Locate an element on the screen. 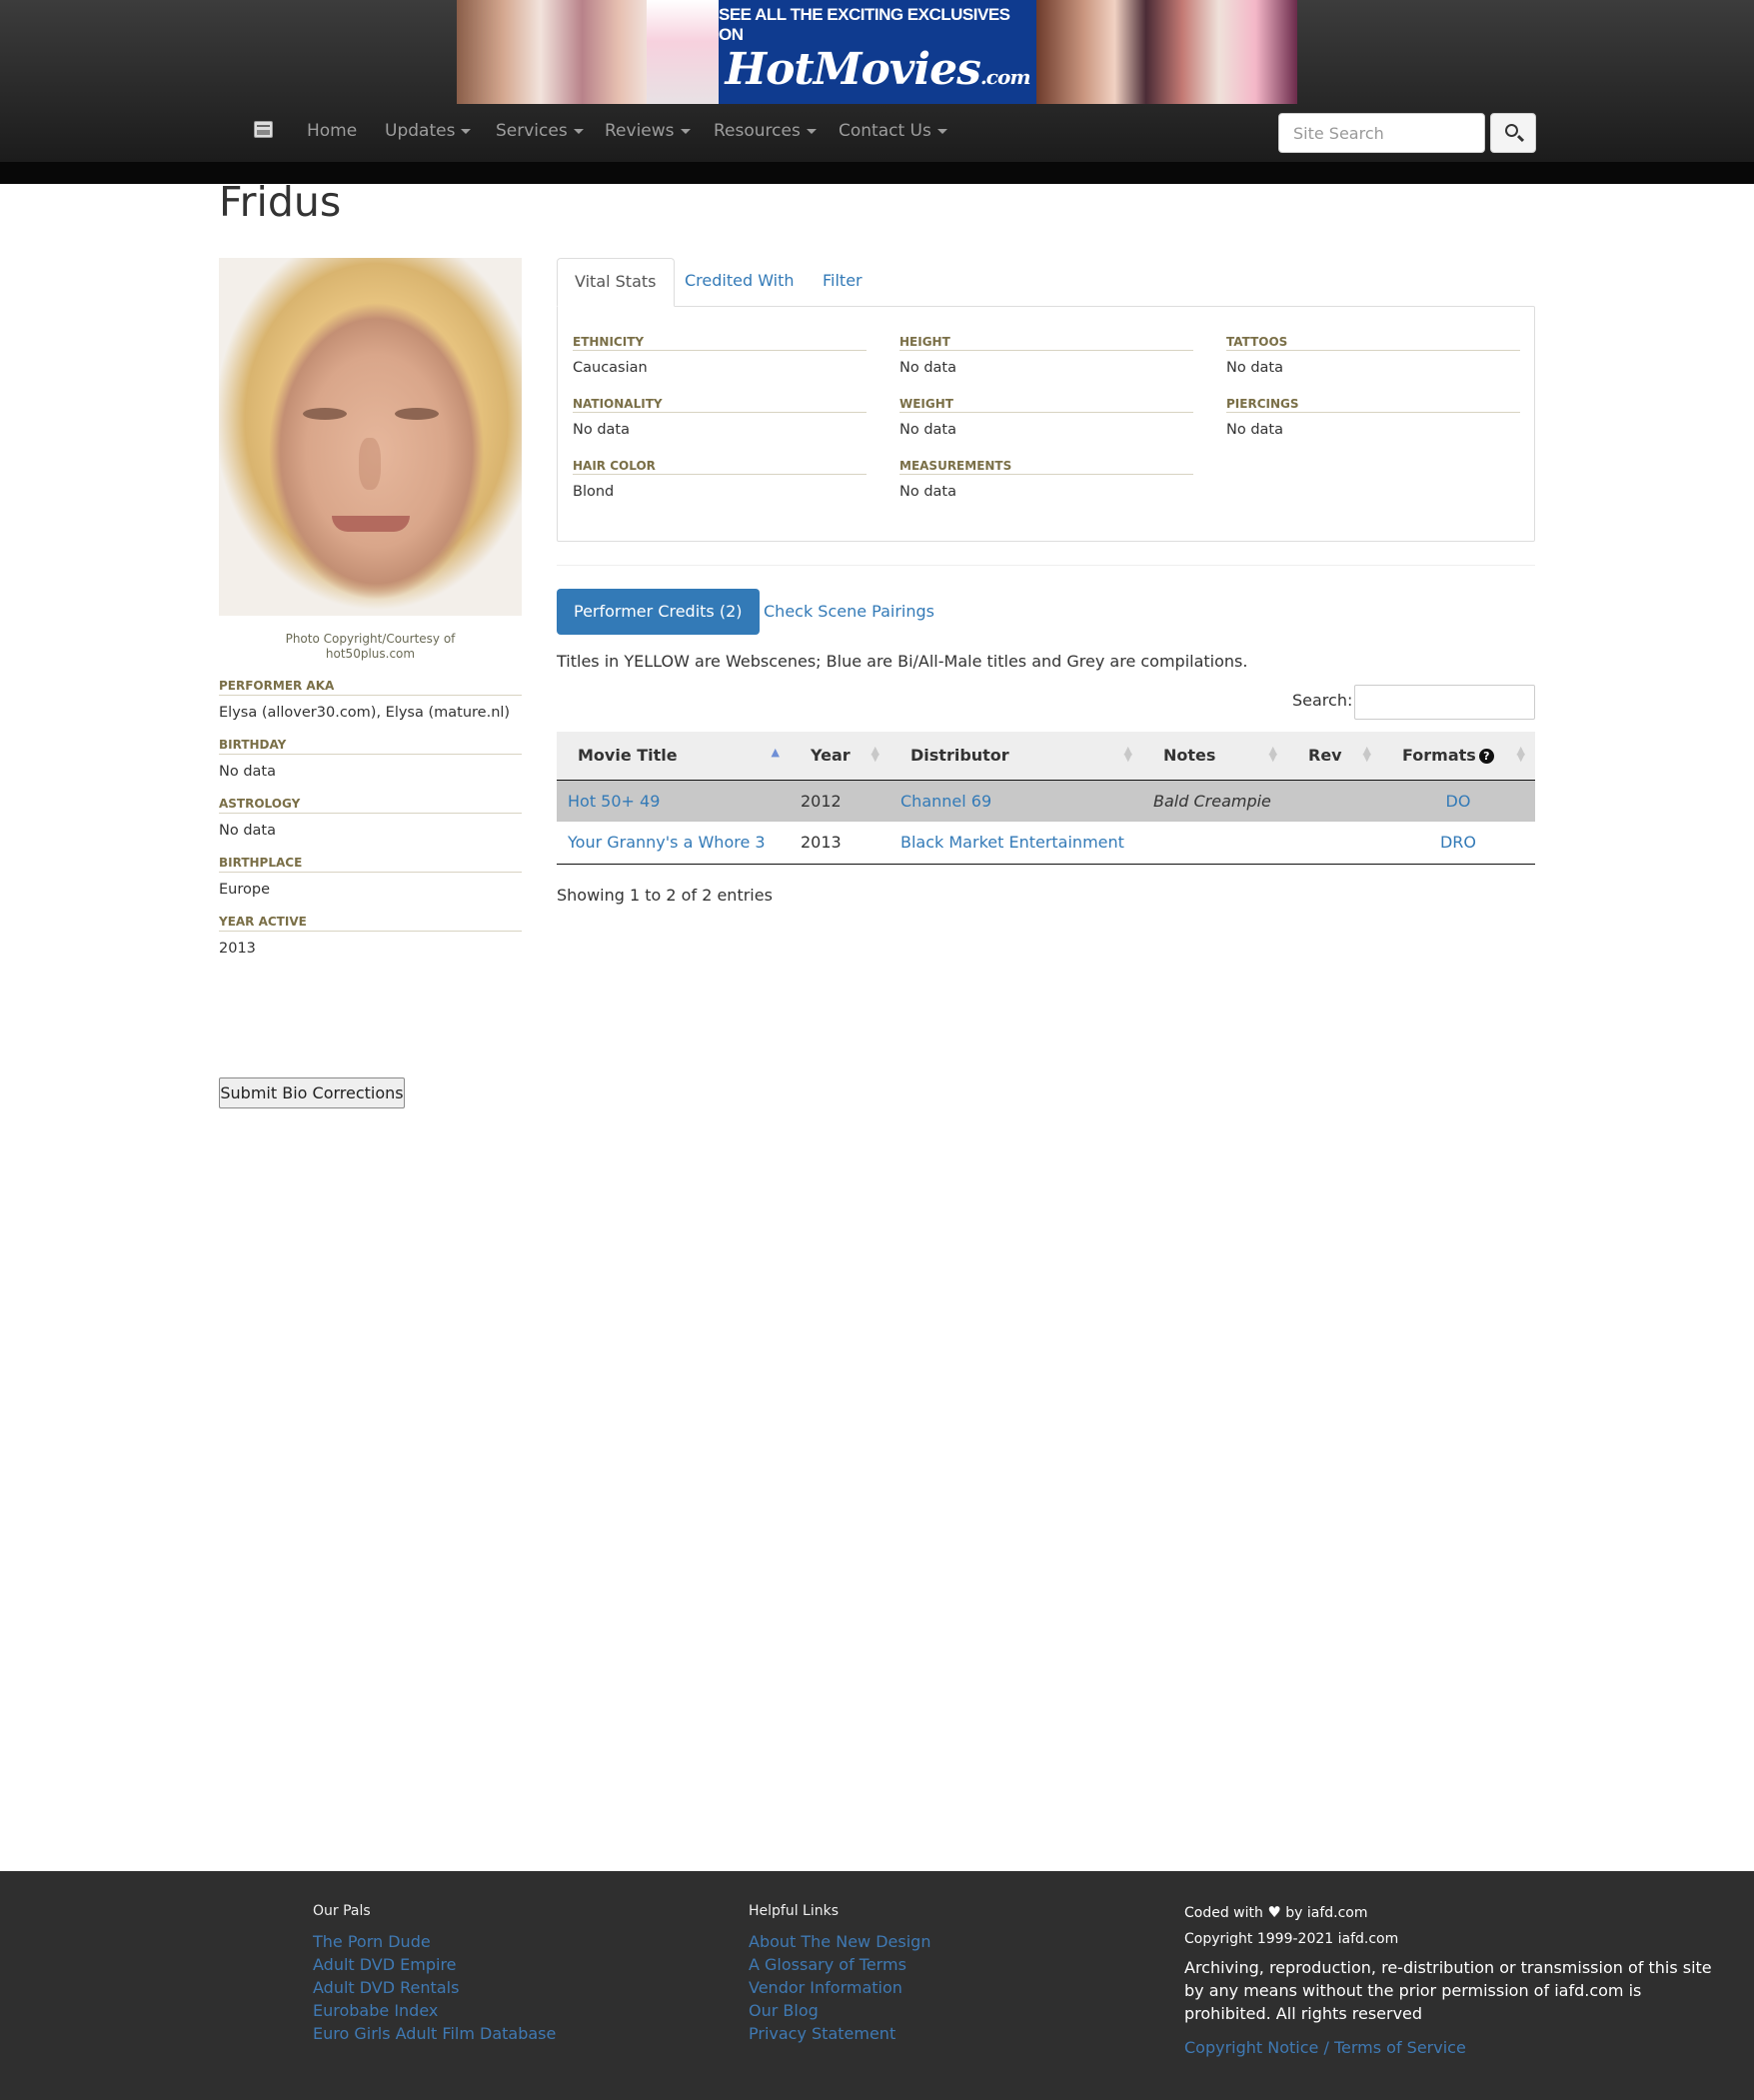 The image size is (1754, 2100). headshot-mouth is located at coordinates (371, 524).